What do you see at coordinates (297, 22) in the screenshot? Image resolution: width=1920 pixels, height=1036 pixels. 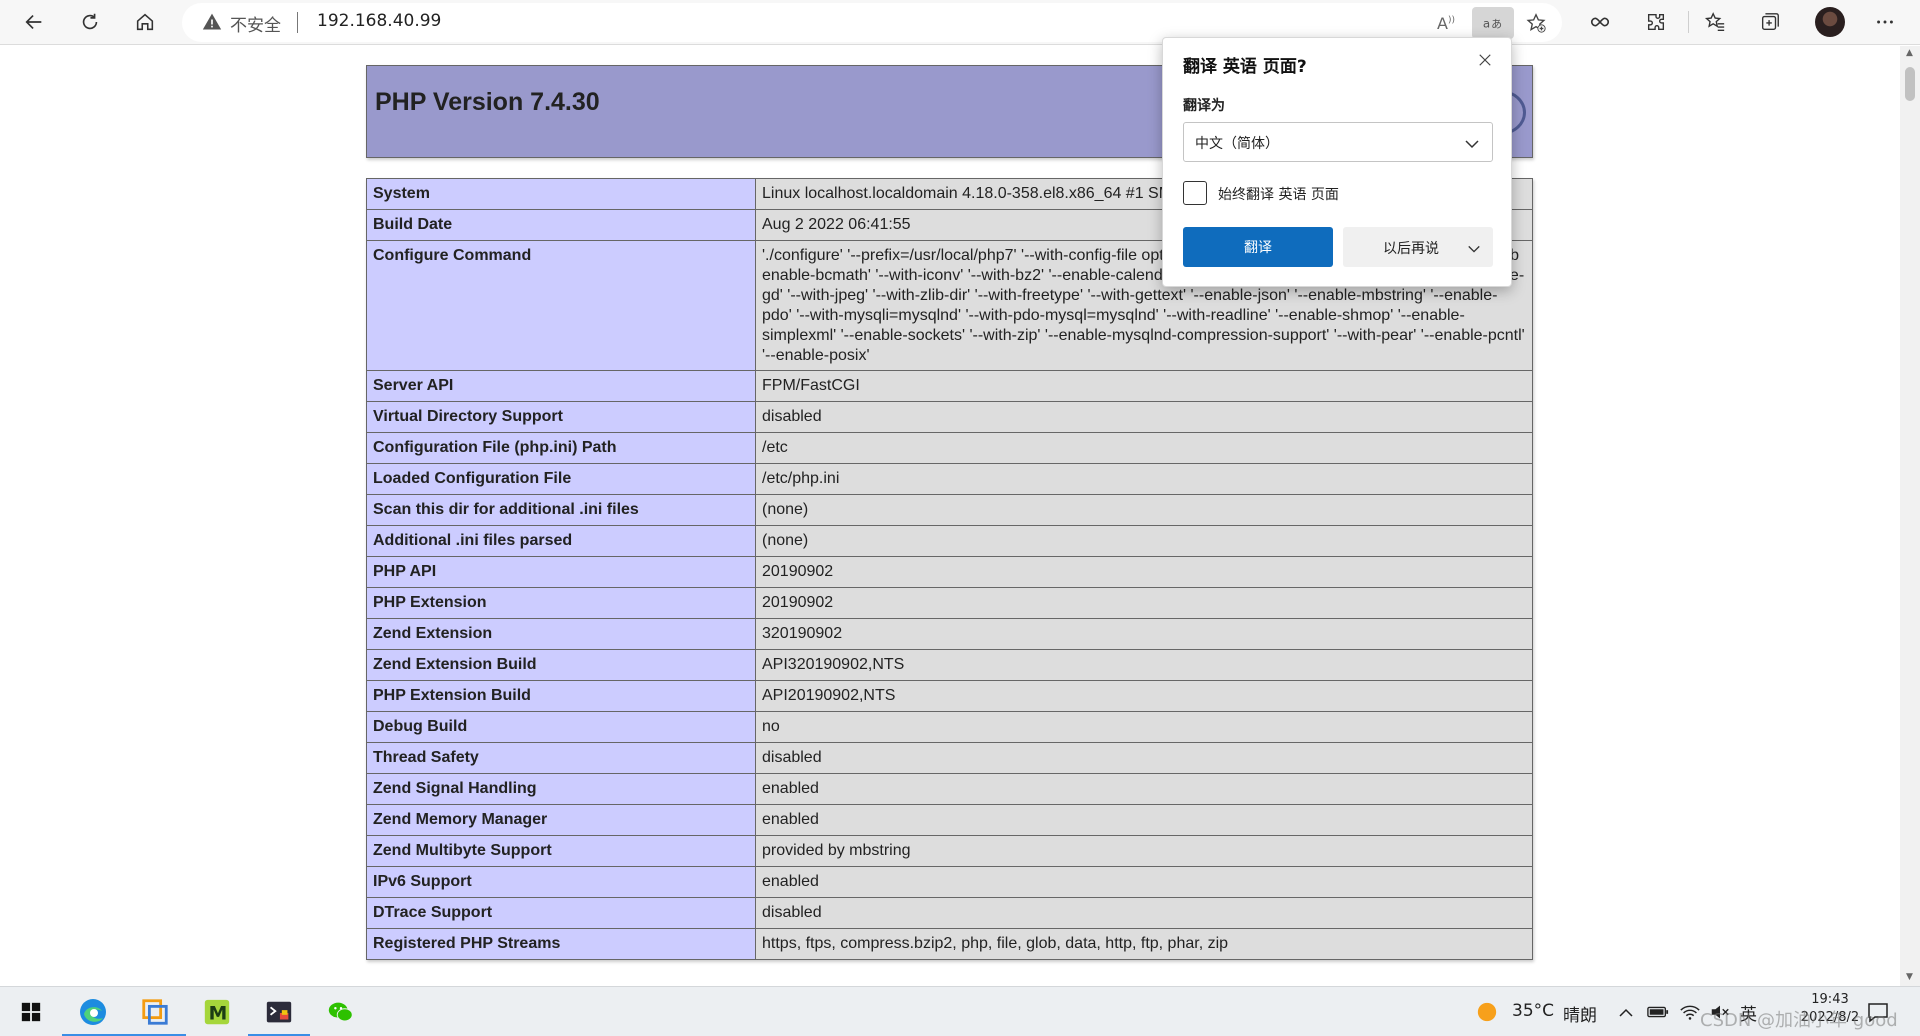 I see `address-separator` at bounding box center [297, 22].